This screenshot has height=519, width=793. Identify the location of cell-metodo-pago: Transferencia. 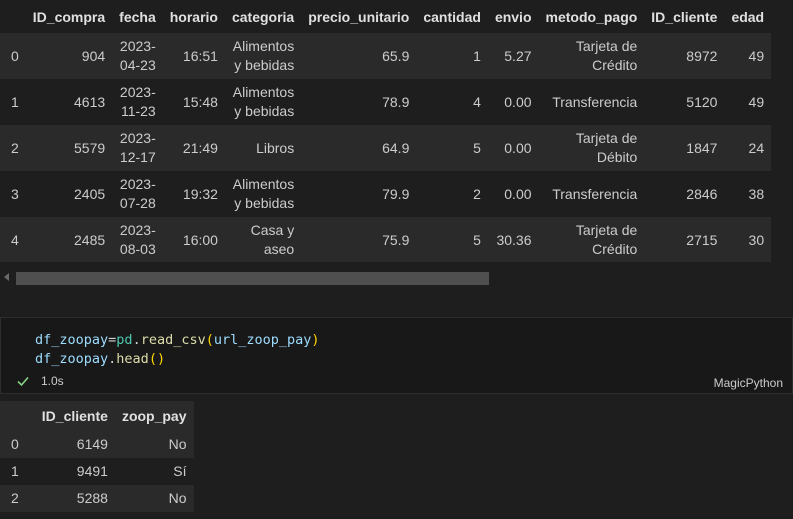
(591, 194).